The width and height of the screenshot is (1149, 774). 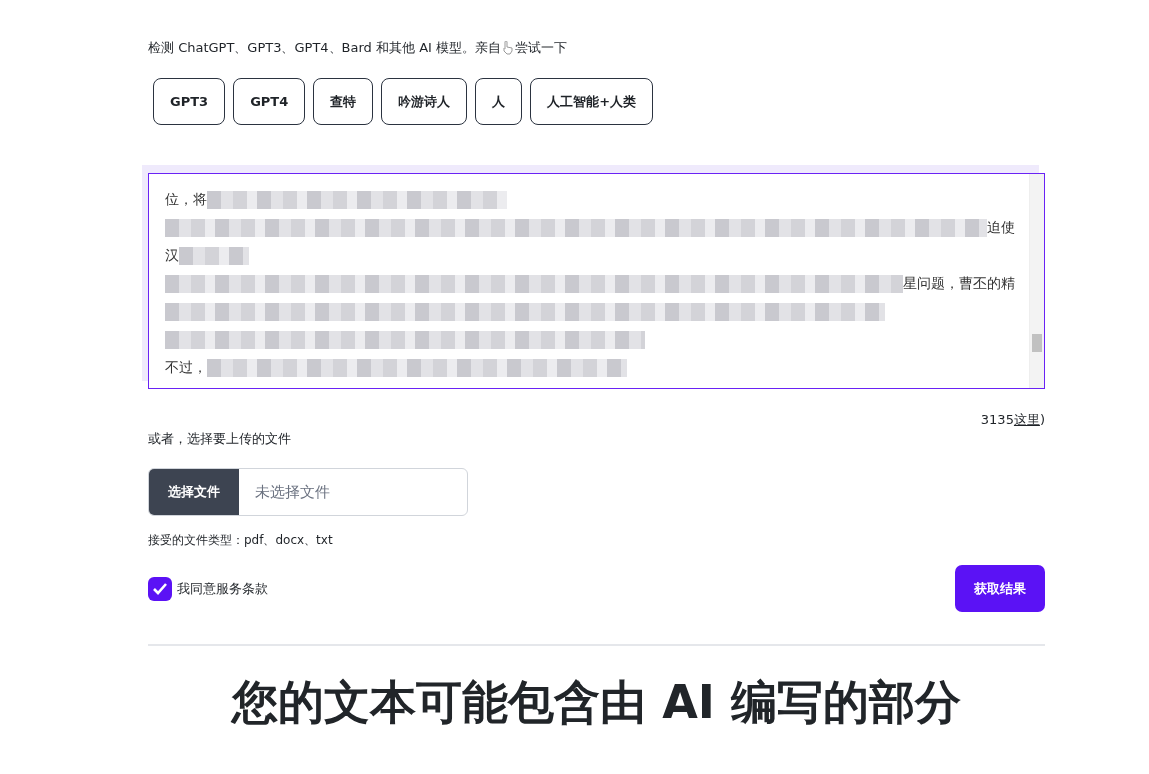 I want to click on choose-file-button: 选择文件, so click(x=194, y=492).